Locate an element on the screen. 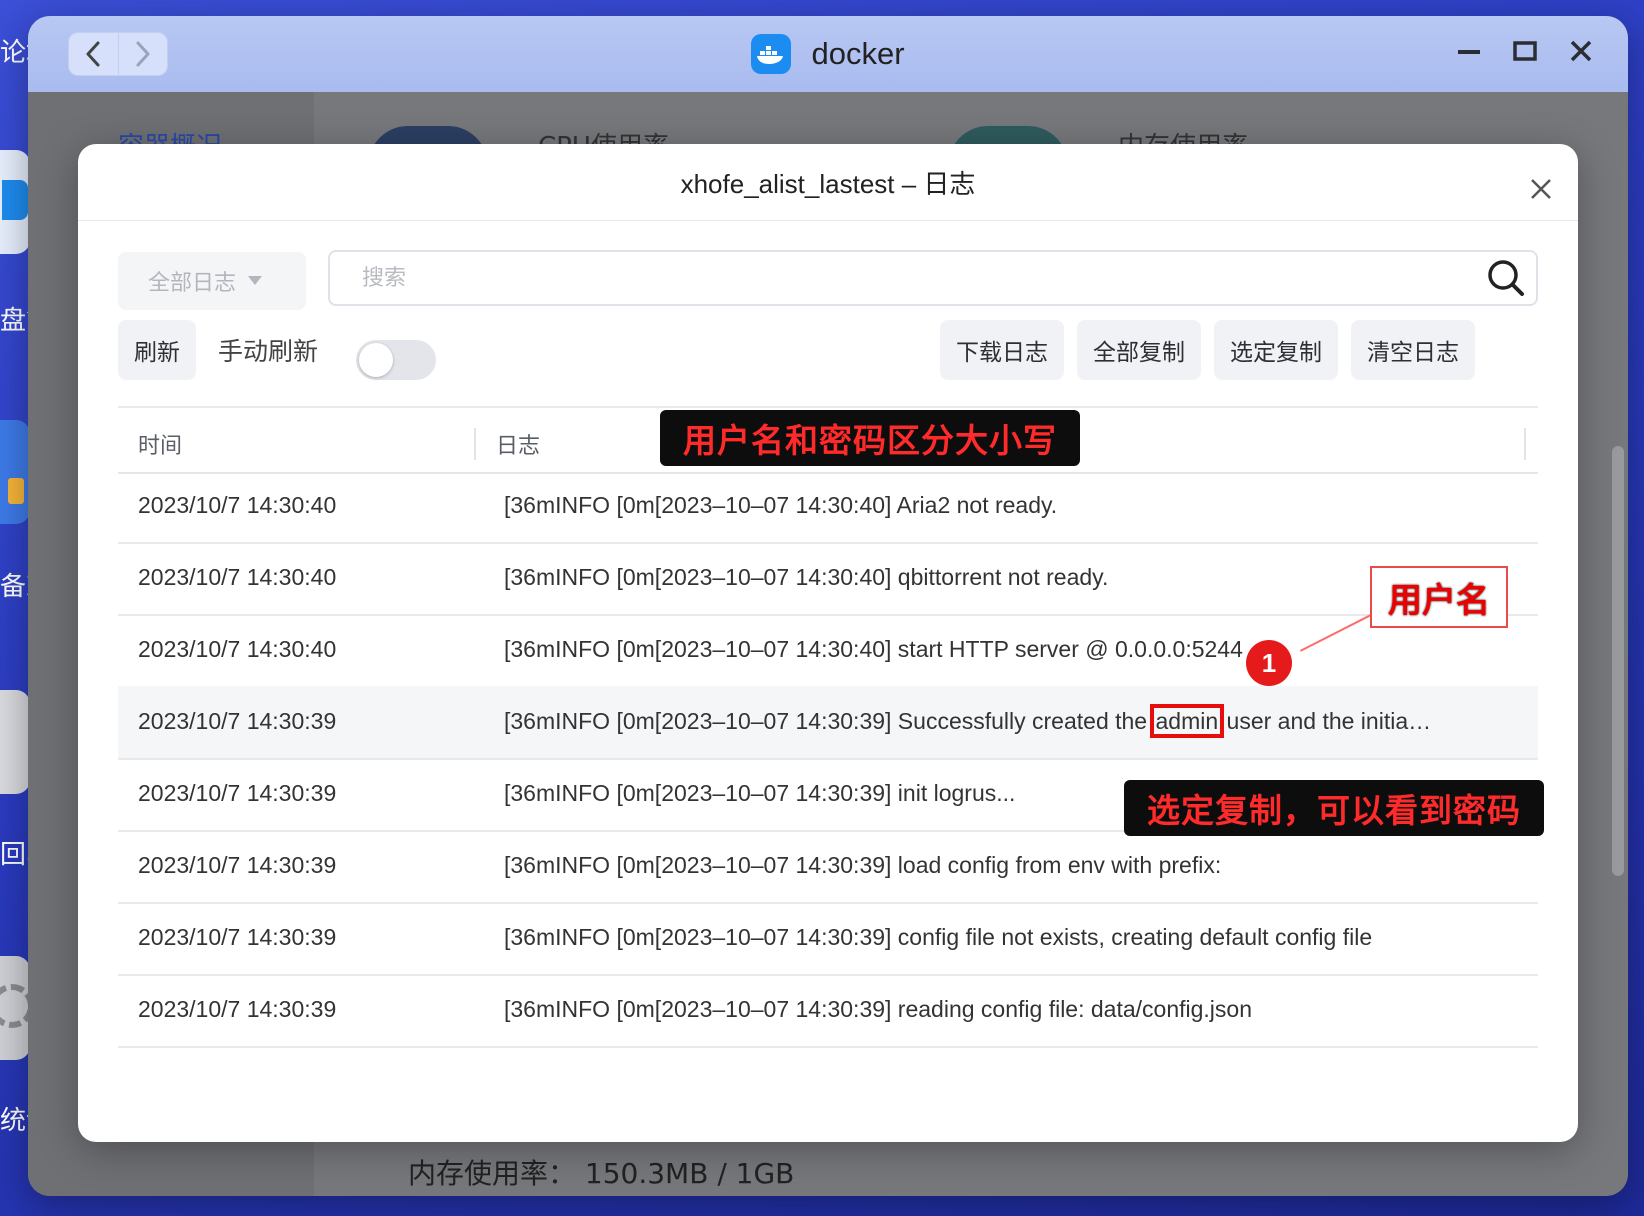  clear-log-button: 清空日志 is located at coordinates (1413, 350).